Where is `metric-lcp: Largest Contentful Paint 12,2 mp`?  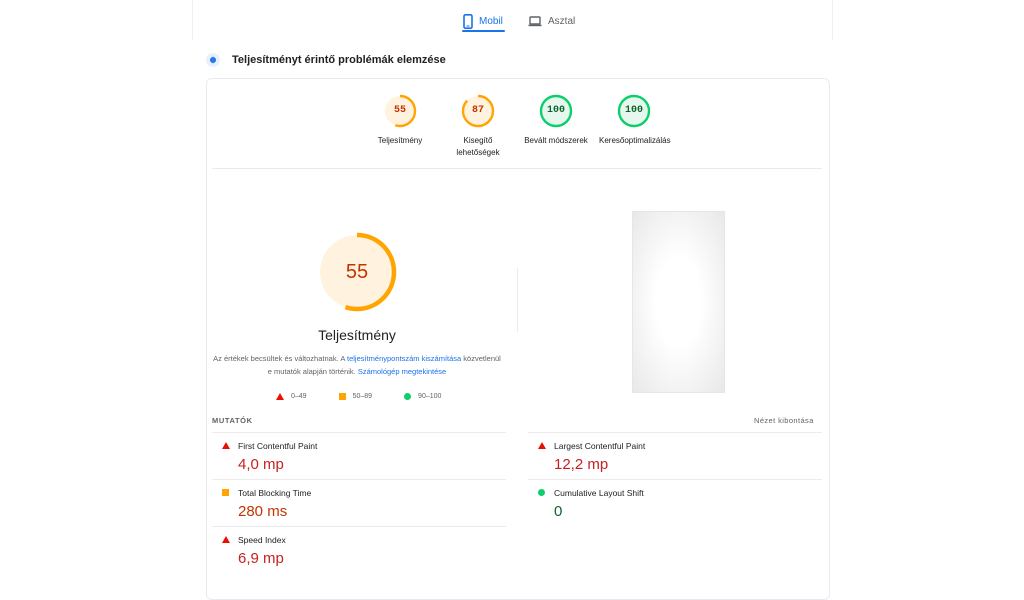
metric-lcp: Largest Contentful Paint 12,2 mp is located at coordinates (675, 456).